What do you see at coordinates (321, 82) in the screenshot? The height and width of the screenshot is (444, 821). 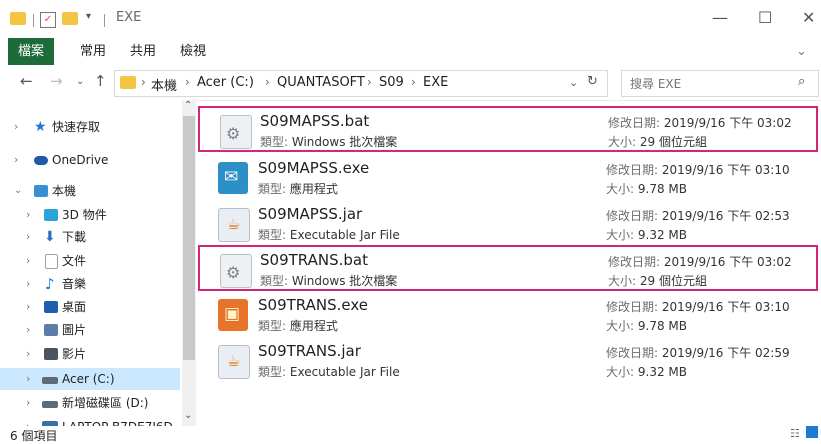 I see `breadcrumb-quantasoft: QUANTASOFT` at bounding box center [321, 82].